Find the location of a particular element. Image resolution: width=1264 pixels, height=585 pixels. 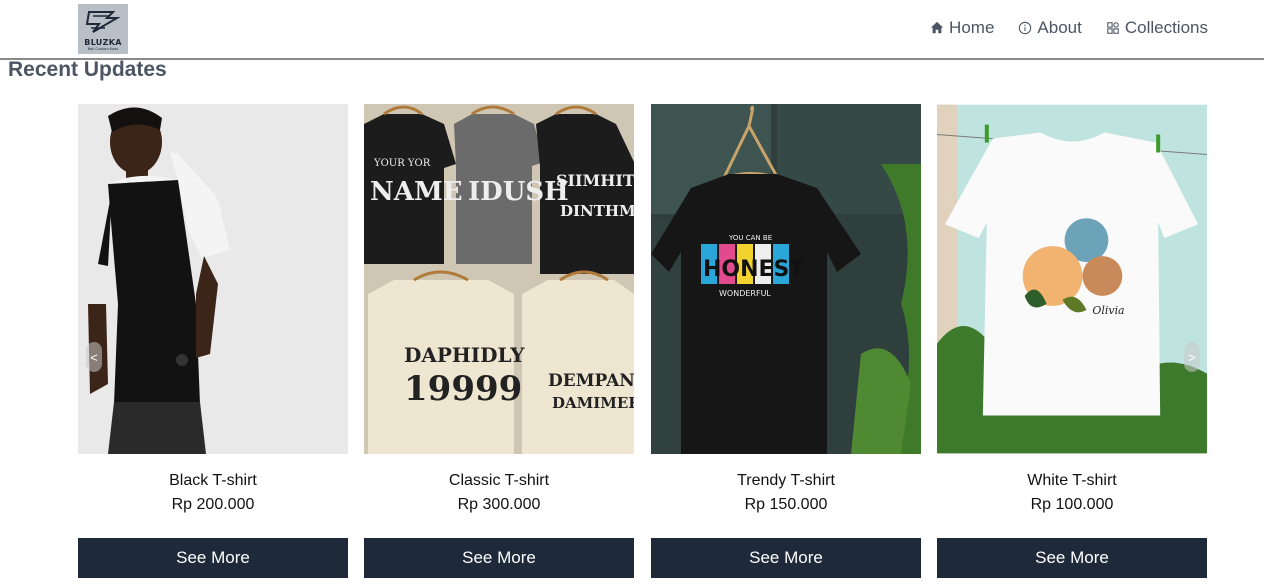

main-nav: Home About Collections is located at coordinates (1069, 28).